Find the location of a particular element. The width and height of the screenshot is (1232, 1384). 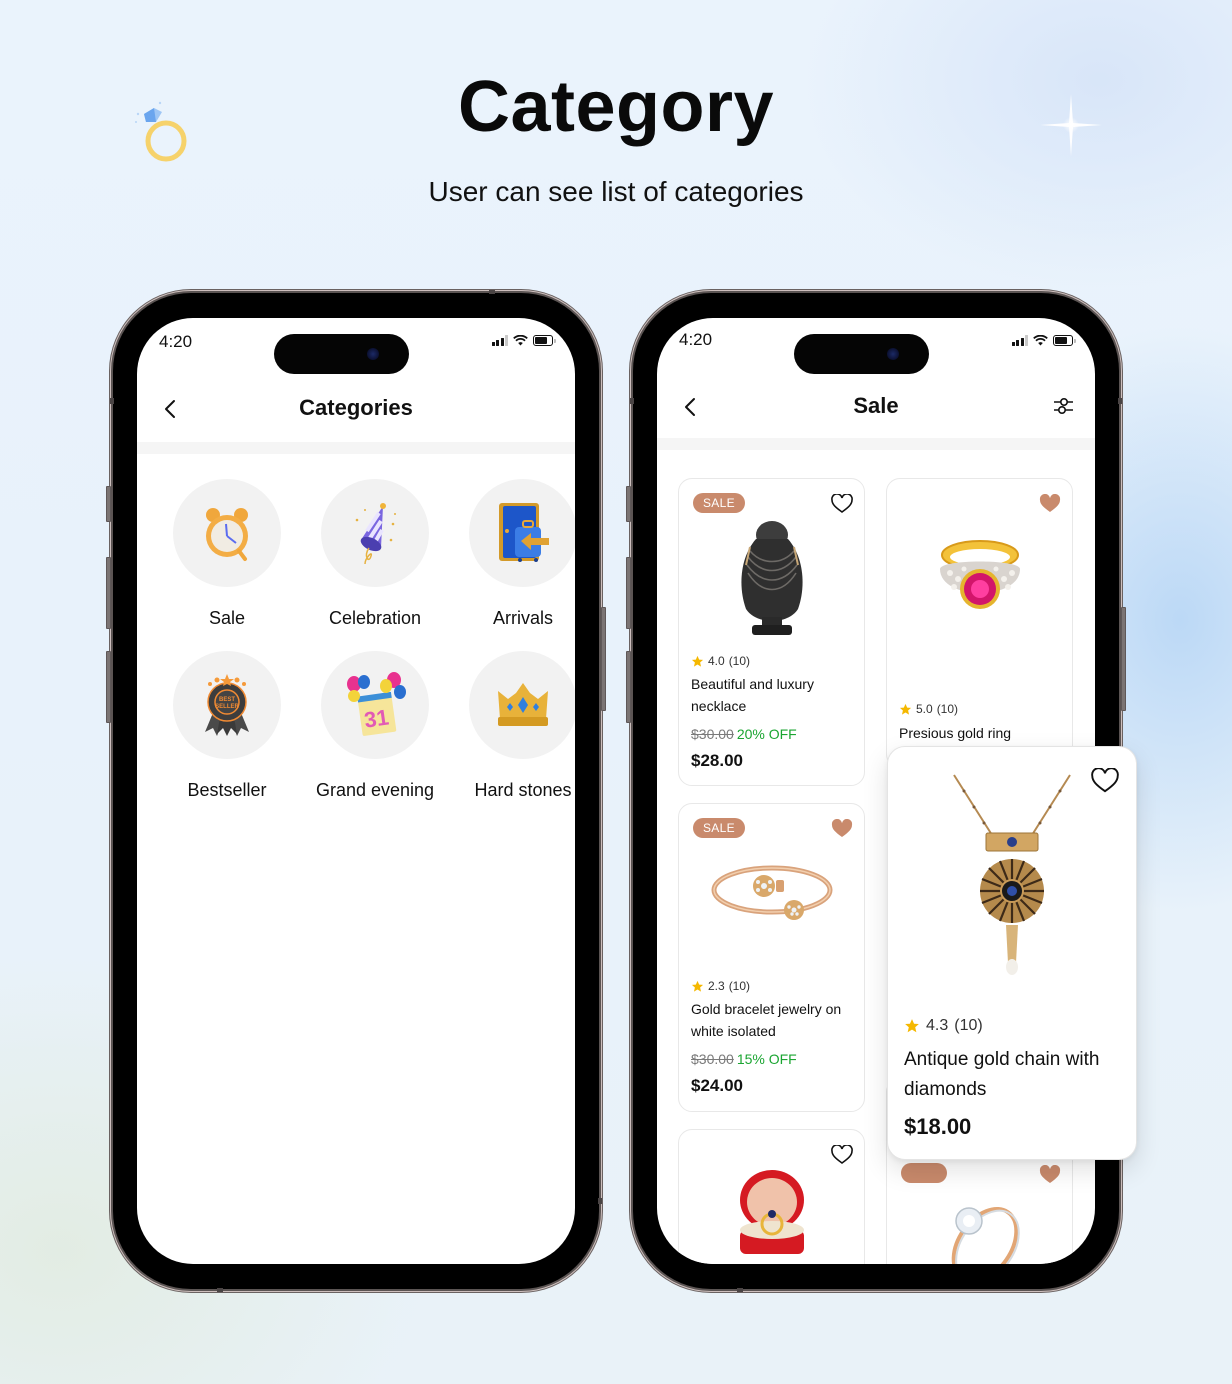

category-label: Sale is located at coordinates (227, 618).